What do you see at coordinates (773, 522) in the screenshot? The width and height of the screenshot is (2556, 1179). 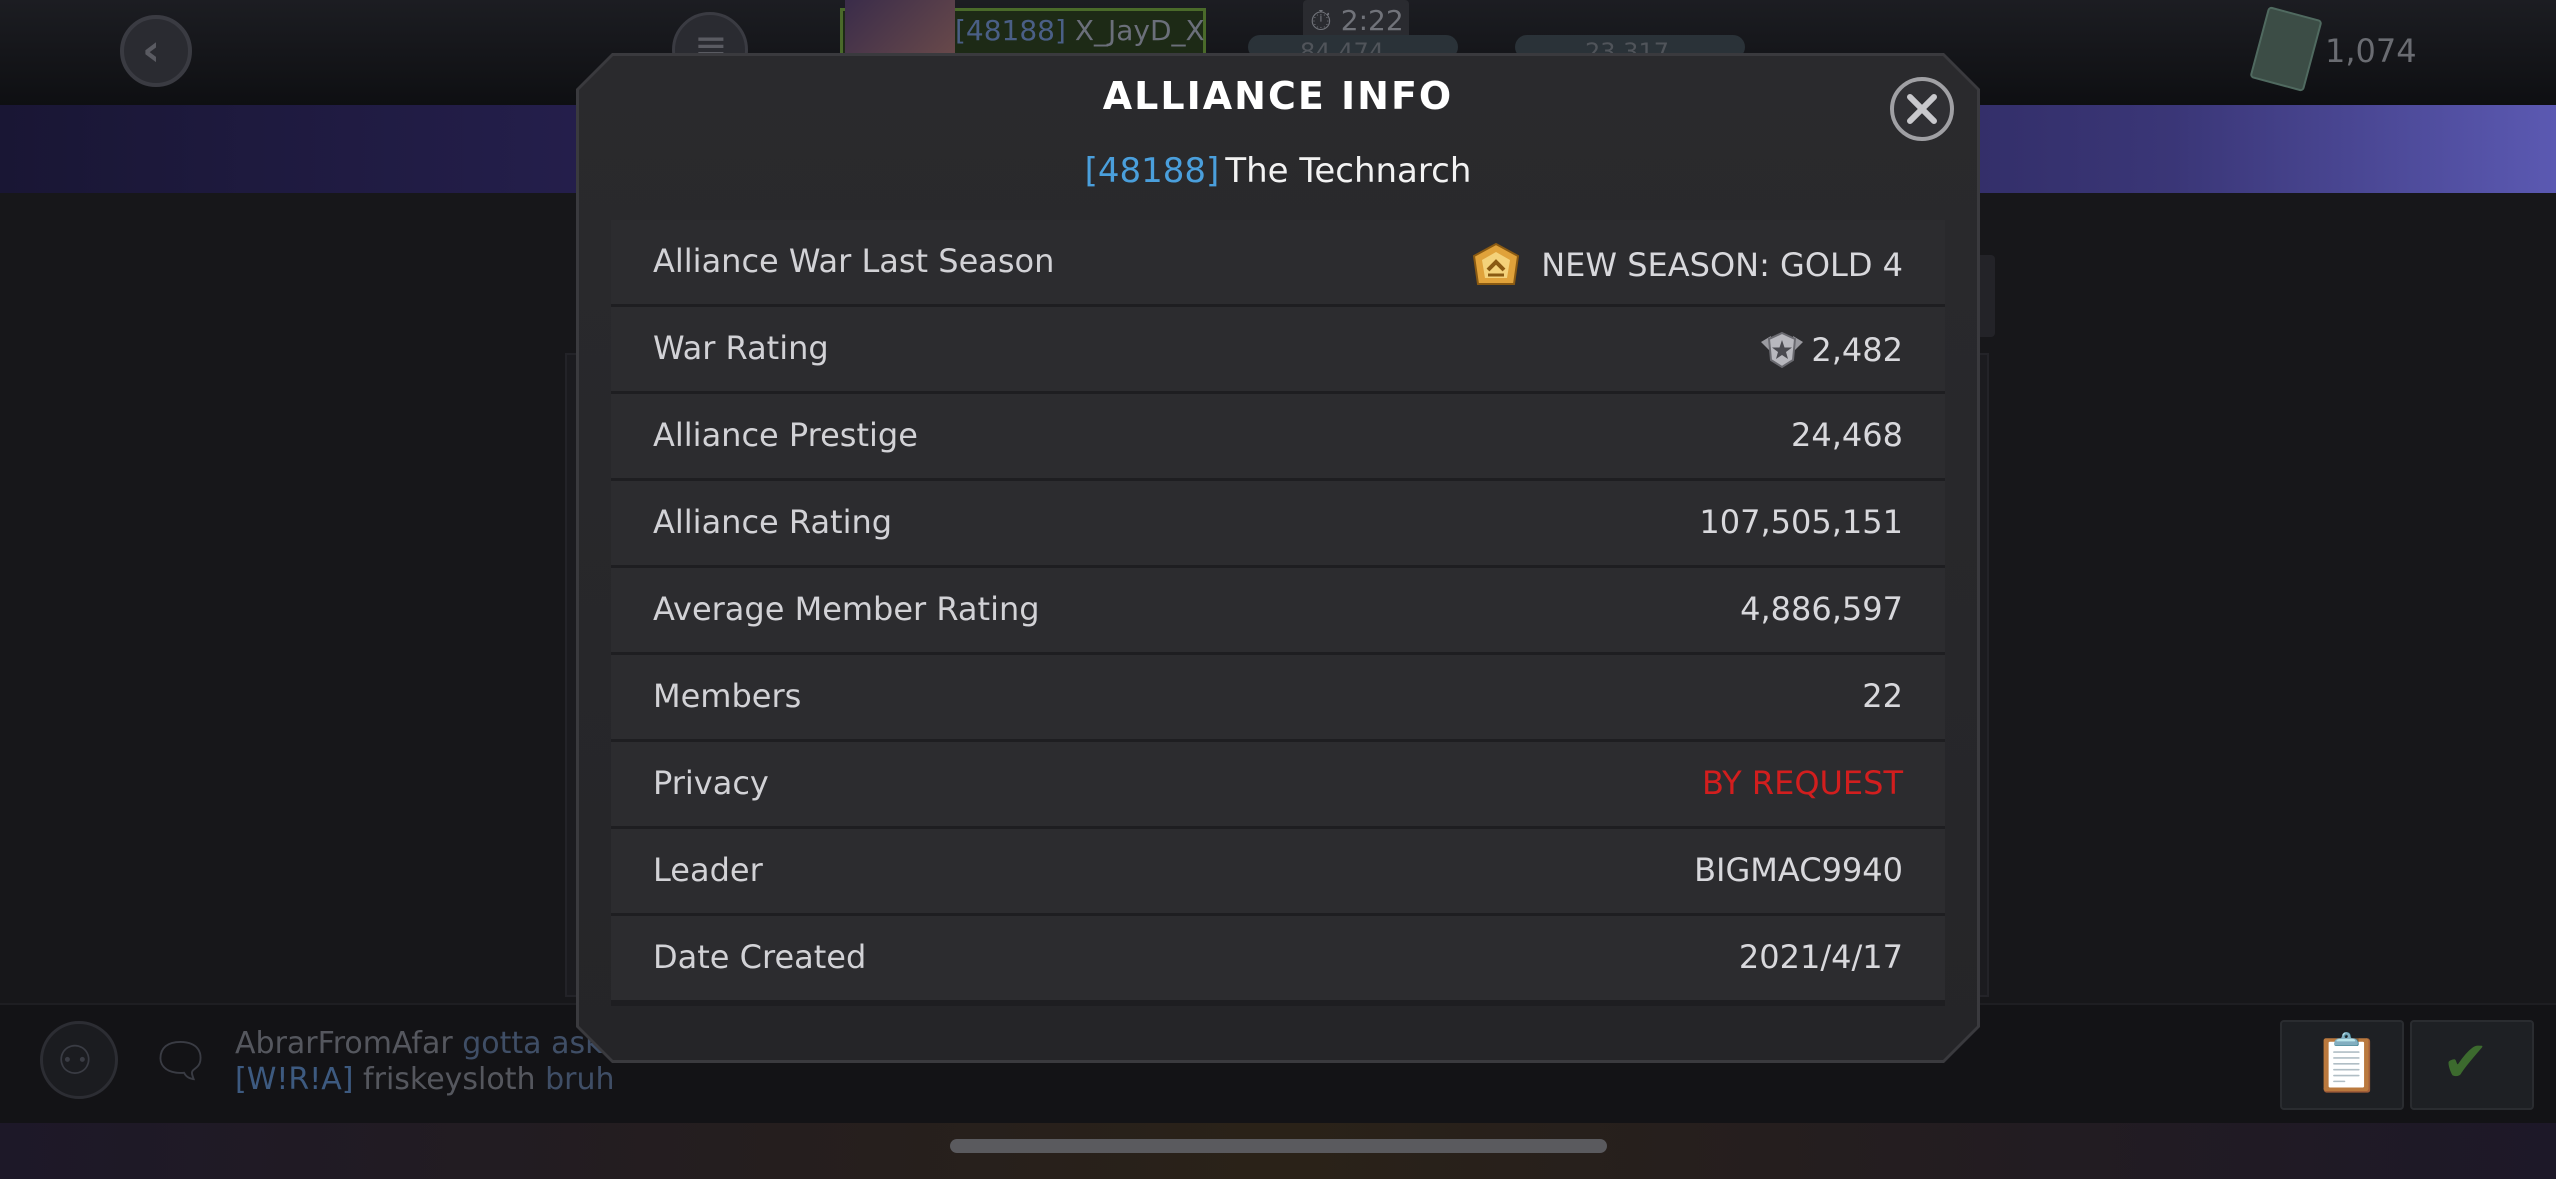 I see `row-label: Alliance Rating` at bounding box center [773, 522].